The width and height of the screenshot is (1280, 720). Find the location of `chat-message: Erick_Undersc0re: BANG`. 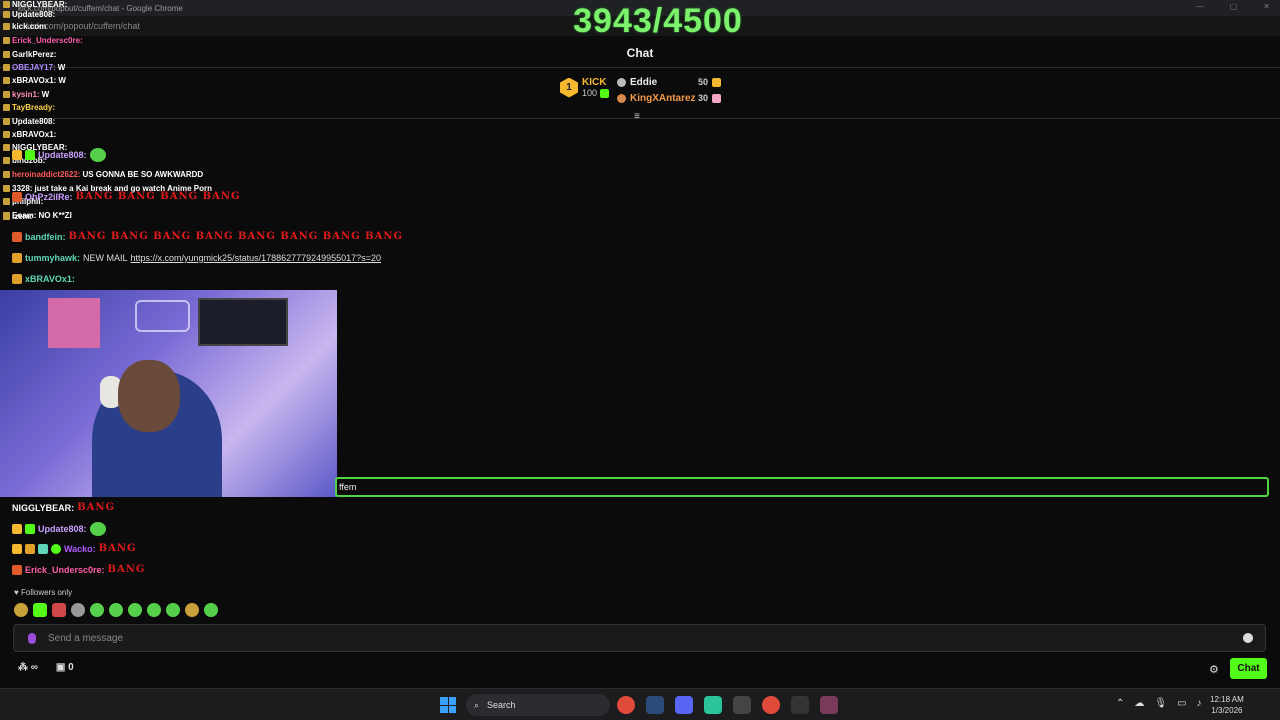

chat-message: Erick_Undersc0re: BANG is located at coordinates (78, 569).